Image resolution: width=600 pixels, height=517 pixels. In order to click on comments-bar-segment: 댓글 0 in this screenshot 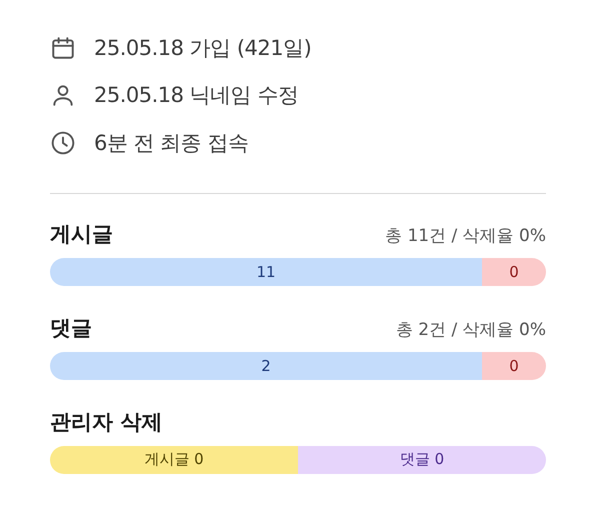, I will do `click(422, 460)`.